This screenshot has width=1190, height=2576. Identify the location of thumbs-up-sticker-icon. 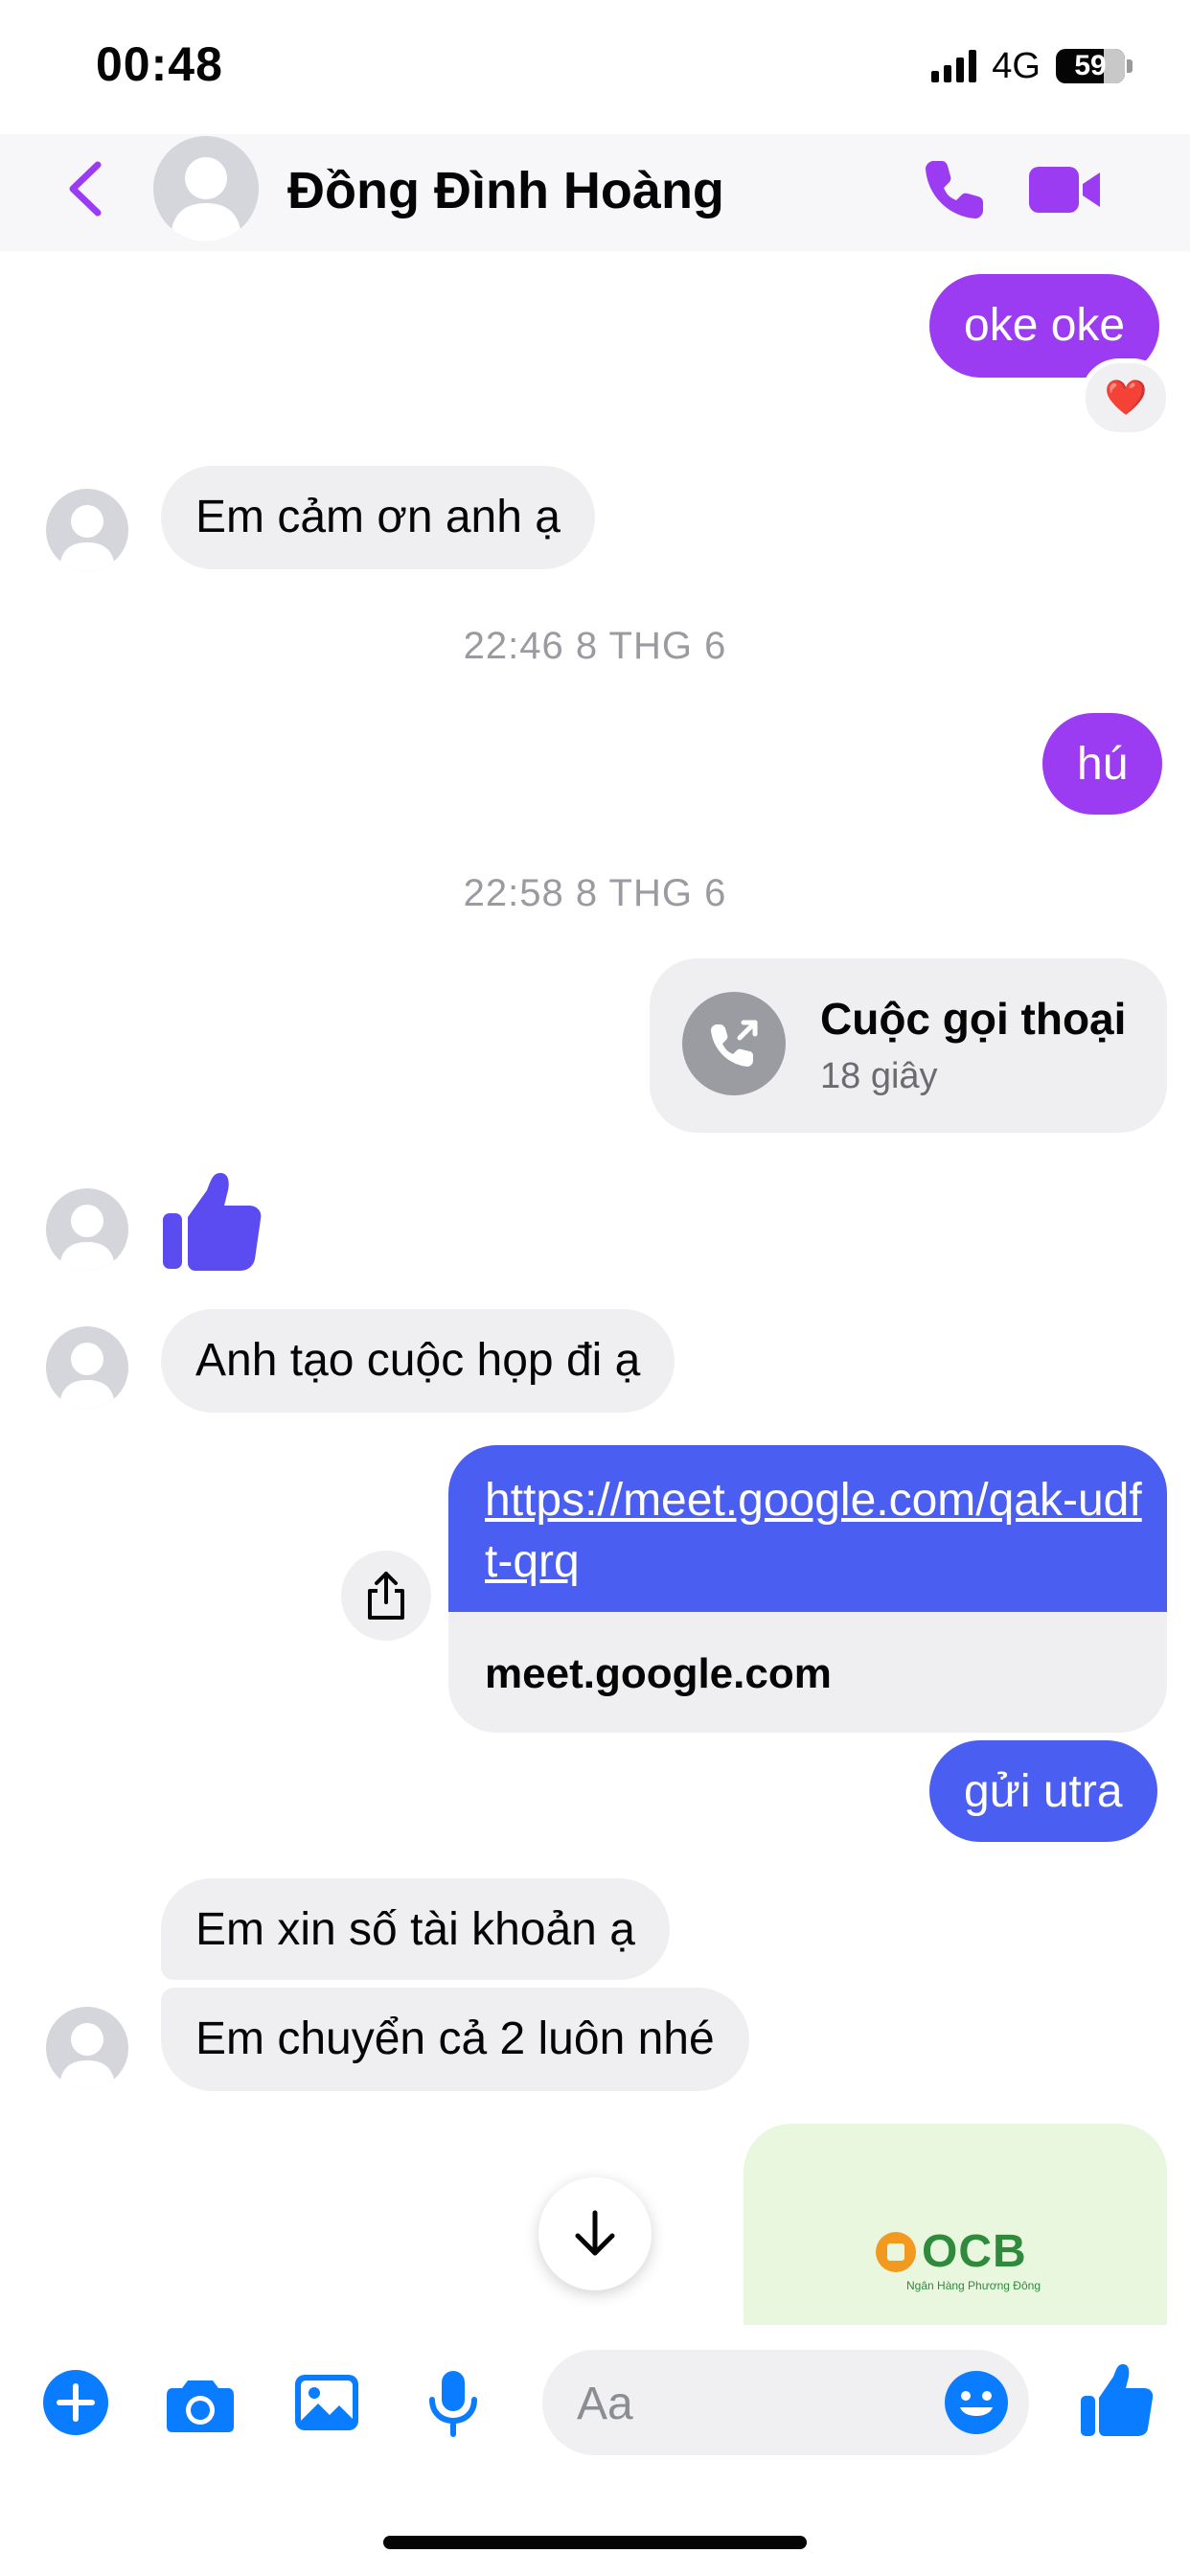
(213, 1221).